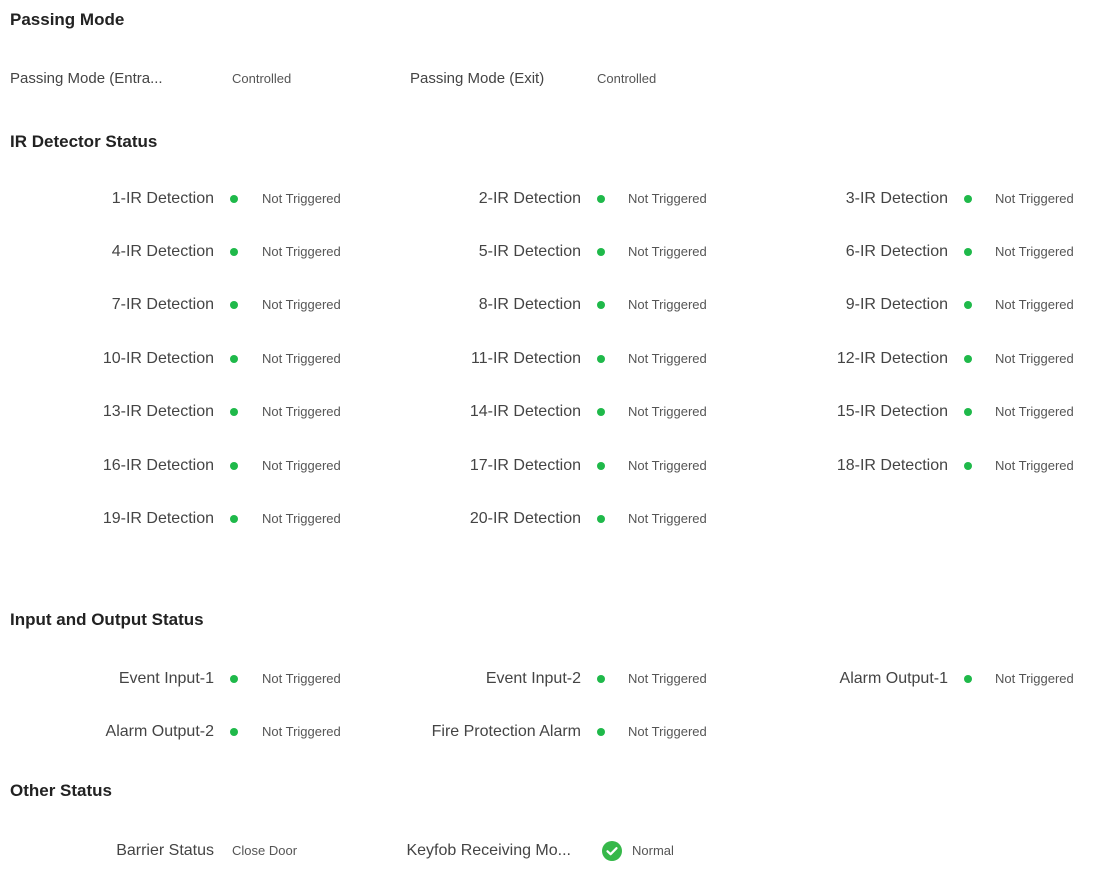  I want to click on status-item: 3-IR Detection Not Triggered, so click(549, 199).